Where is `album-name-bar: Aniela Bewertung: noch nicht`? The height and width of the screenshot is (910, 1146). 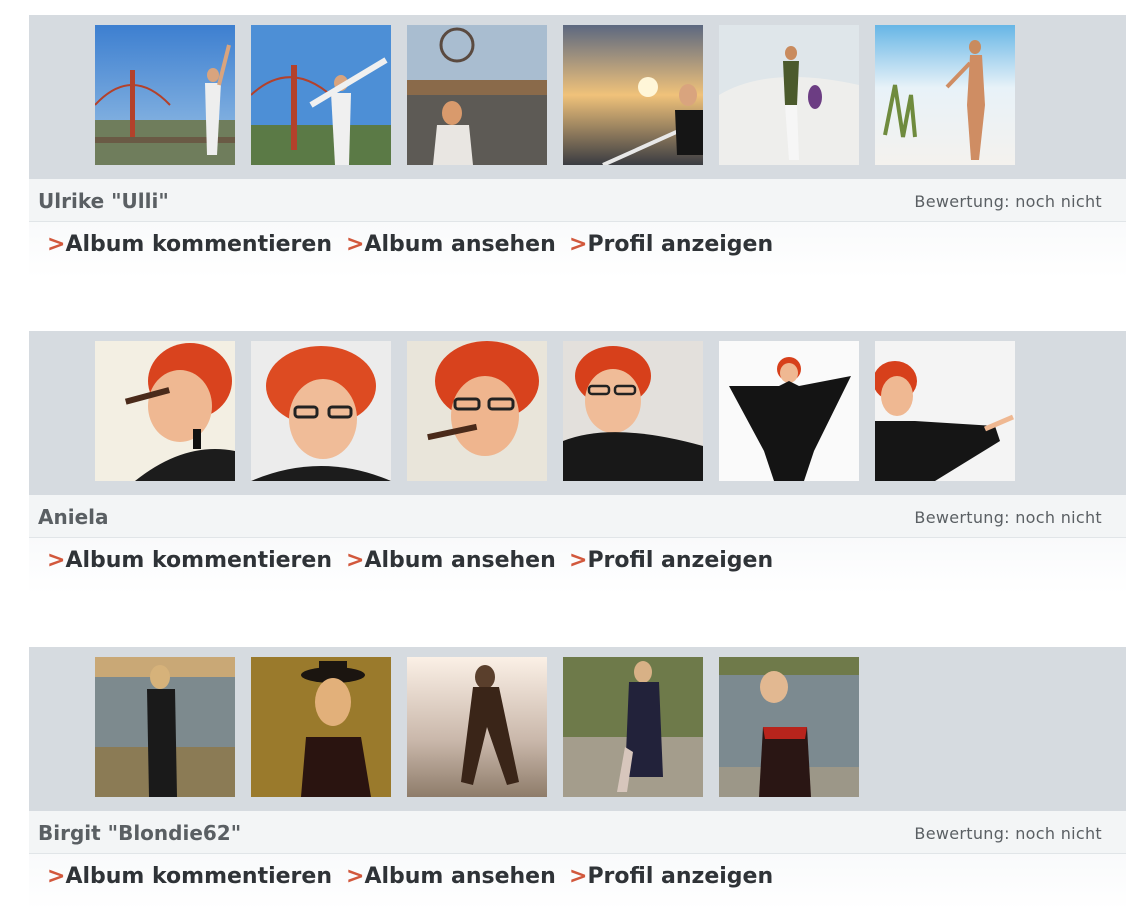
album-name-bar: Aniela Bewertung: noch nicht is located at coordinates (577, 516).